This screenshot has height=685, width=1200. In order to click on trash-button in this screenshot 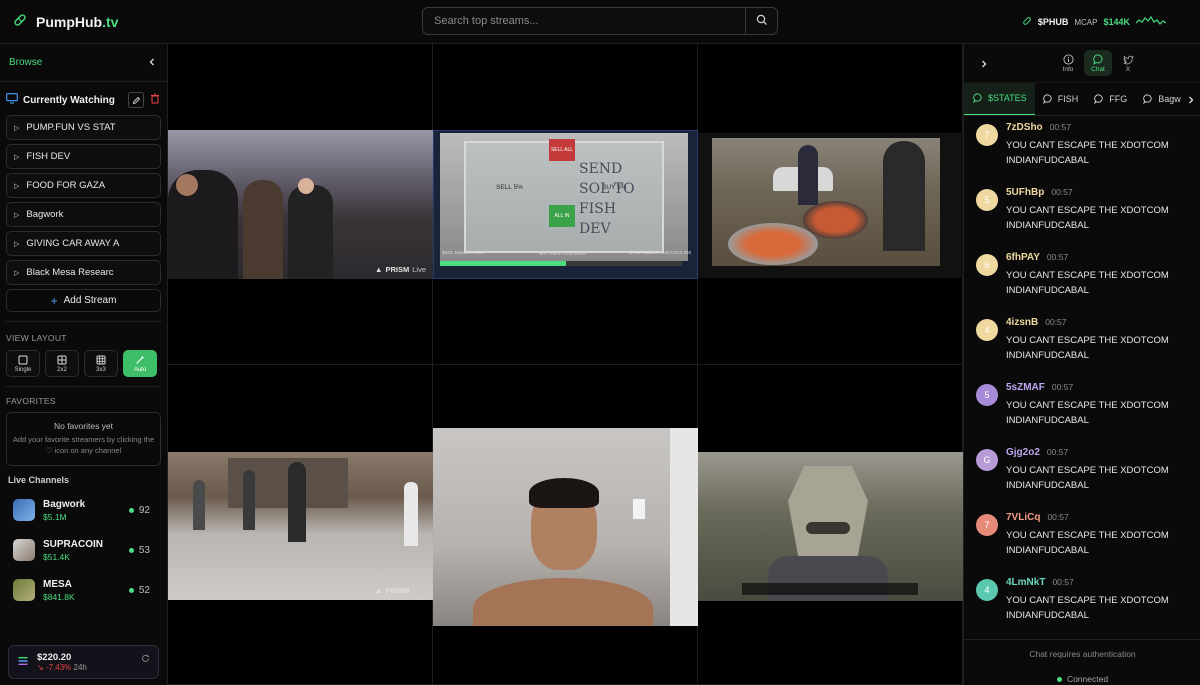, I will do `click(155, 100)`.